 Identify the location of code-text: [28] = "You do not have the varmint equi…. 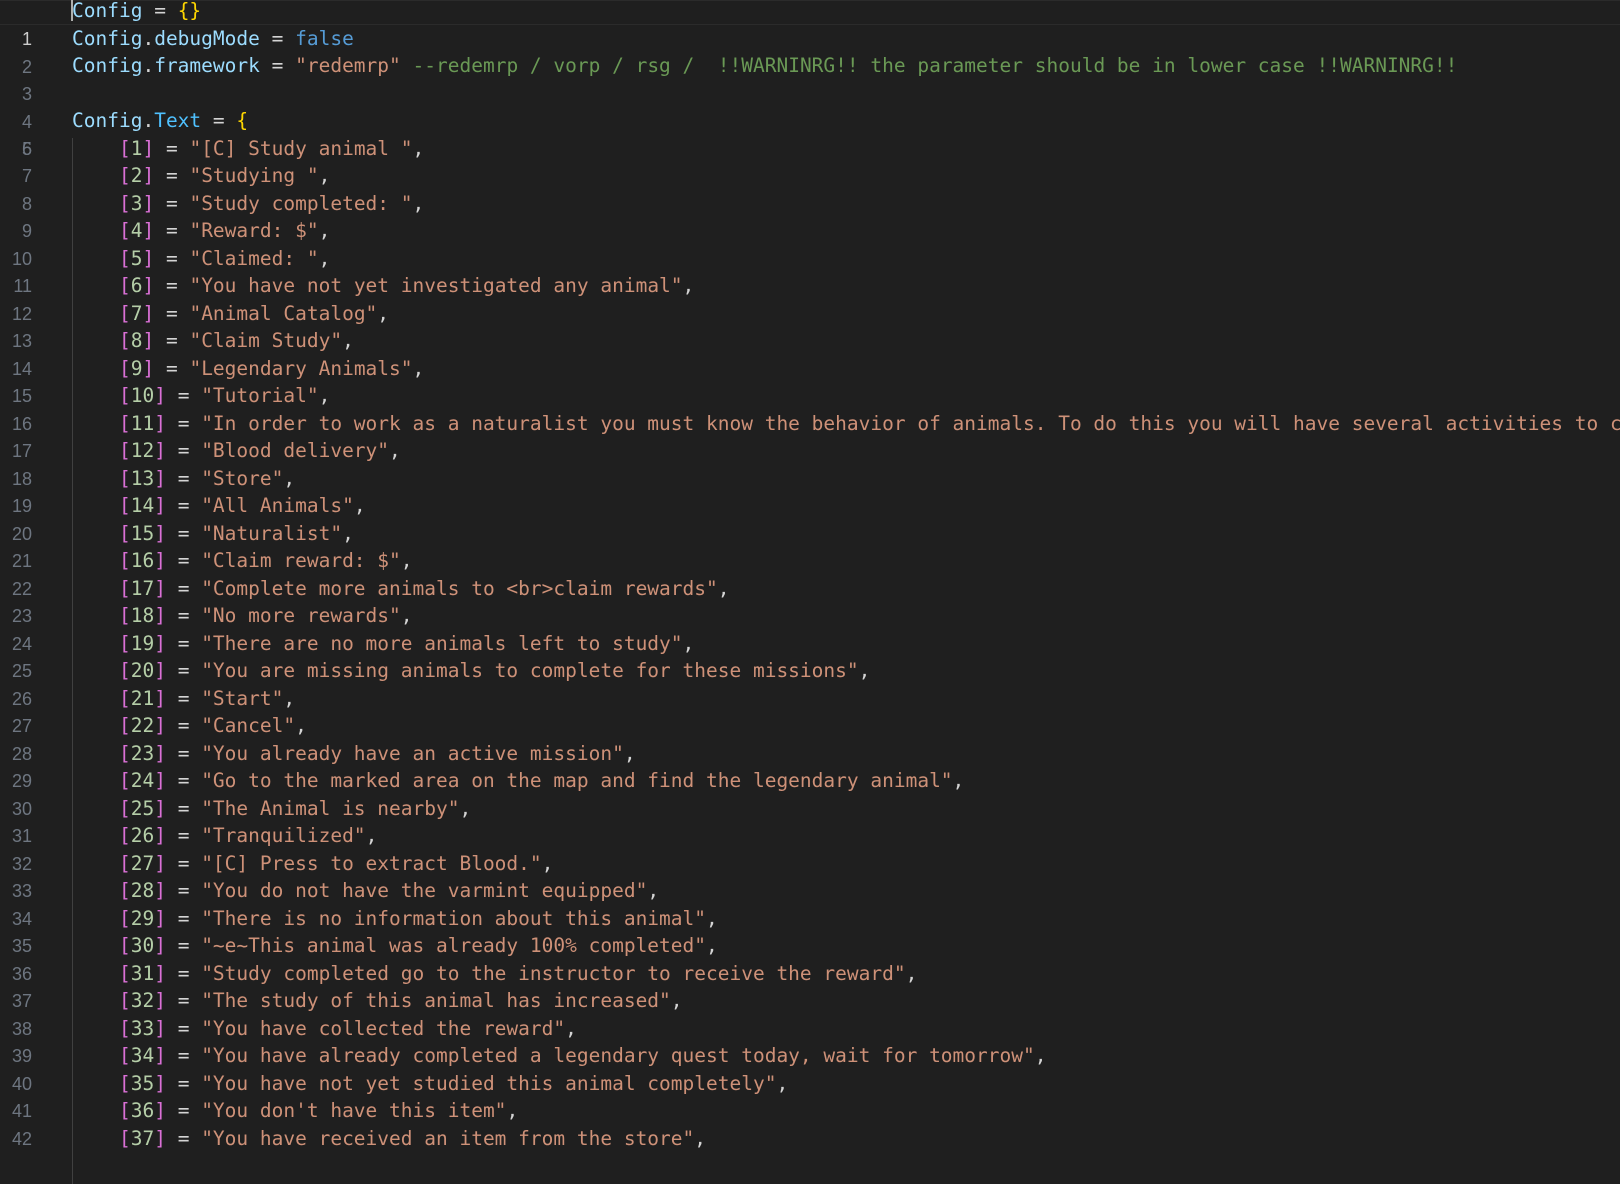
(365, 891).